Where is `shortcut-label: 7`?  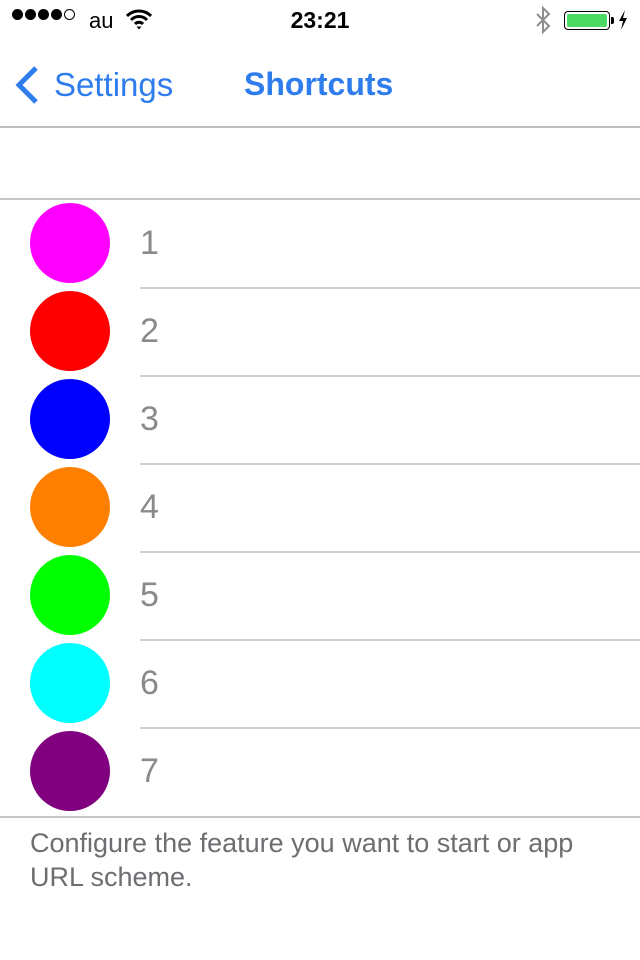
shortcut-label: 7 is located at coordinates (149, 771).